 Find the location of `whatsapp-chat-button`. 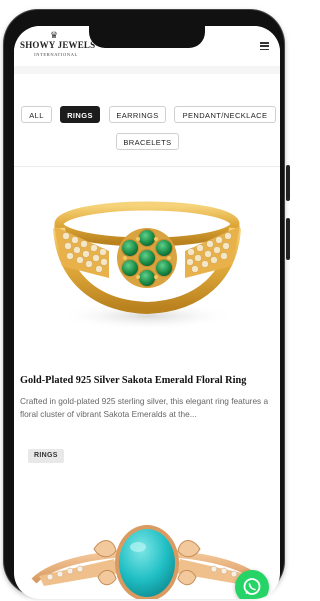

whatsapp-chat-button is located at coordinates (252, 584).